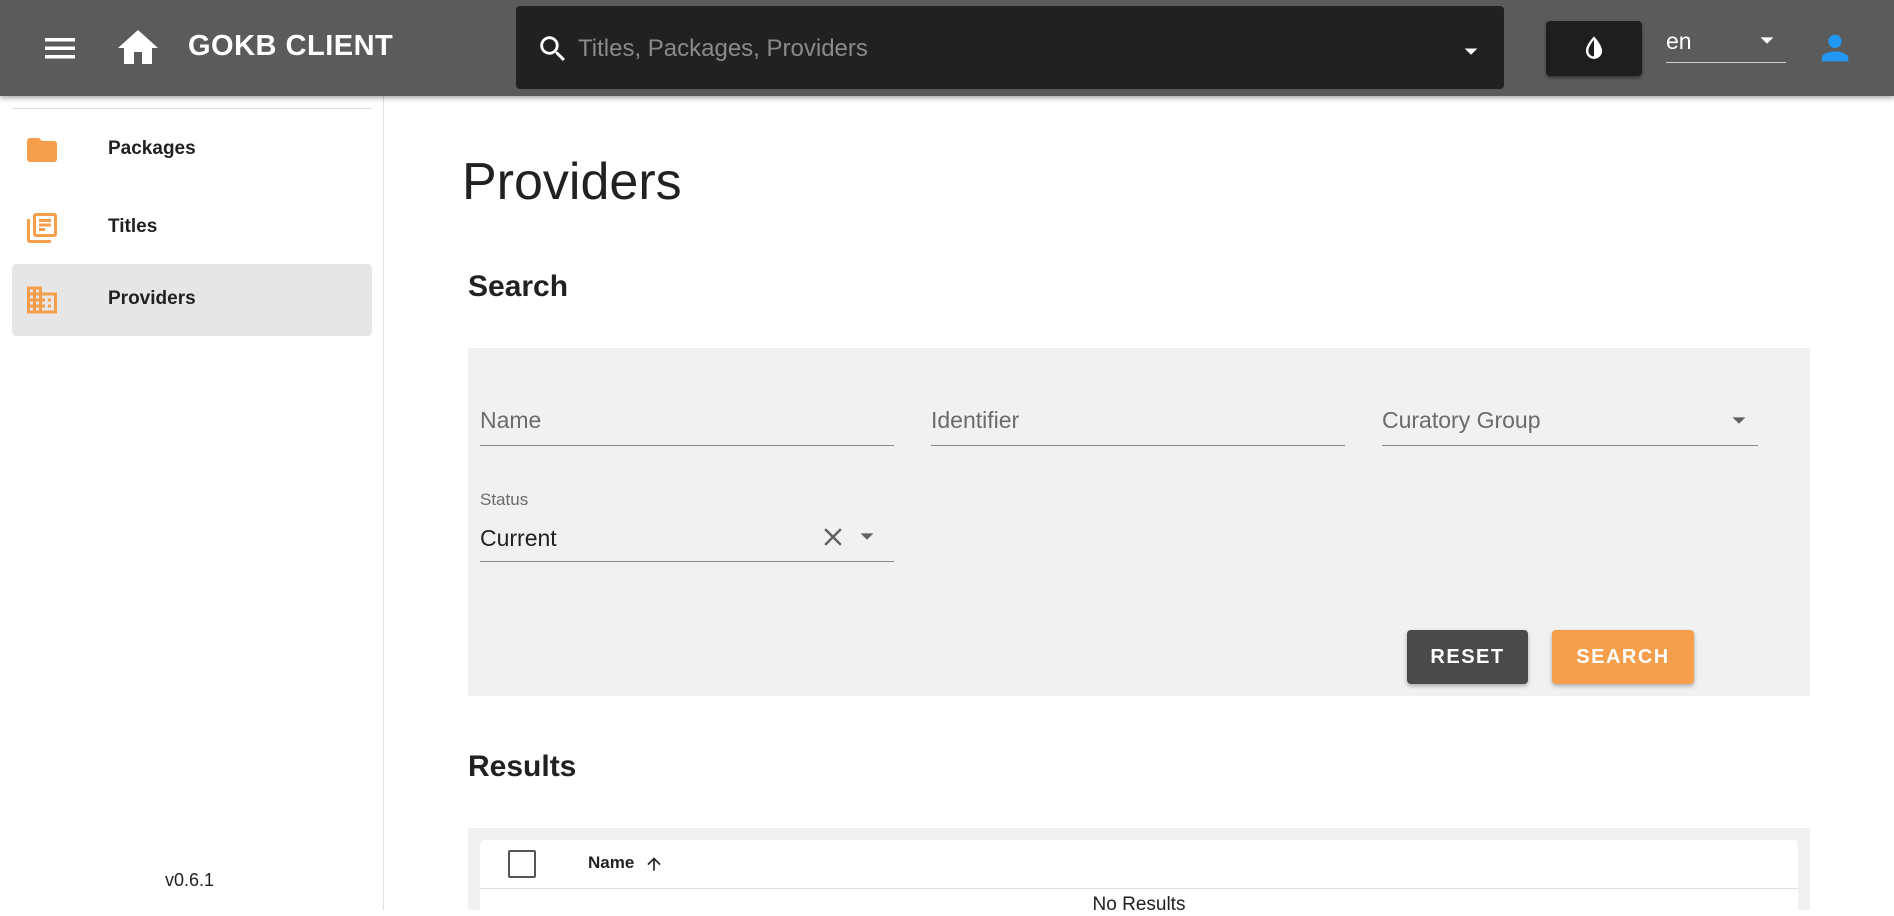  Describe the element at coordinates (133, 226) in the screenshot. I see `sidebar-item-label: Titles` at that location.